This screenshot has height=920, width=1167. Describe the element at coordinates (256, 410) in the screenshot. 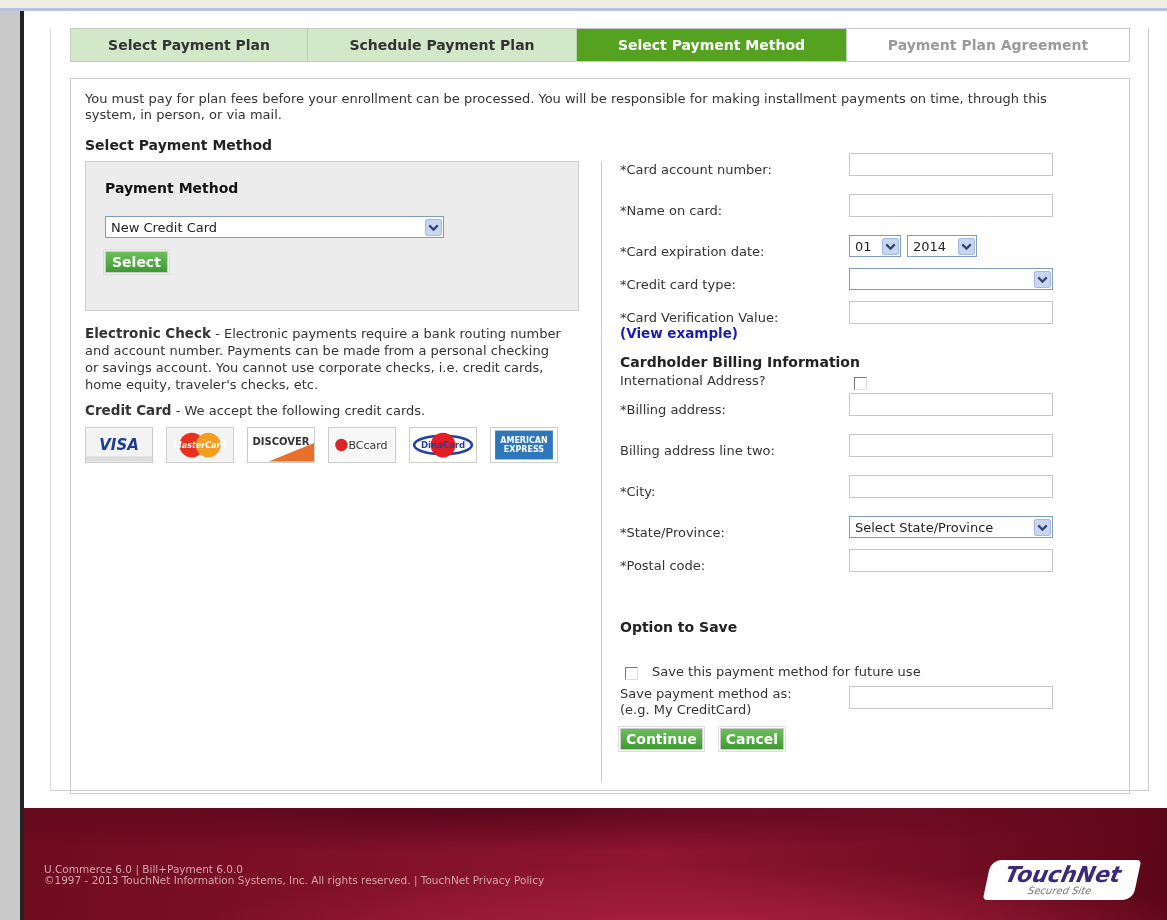

I see `credit-card-text: Credit Card - We accept the following credit cards.` at that location.